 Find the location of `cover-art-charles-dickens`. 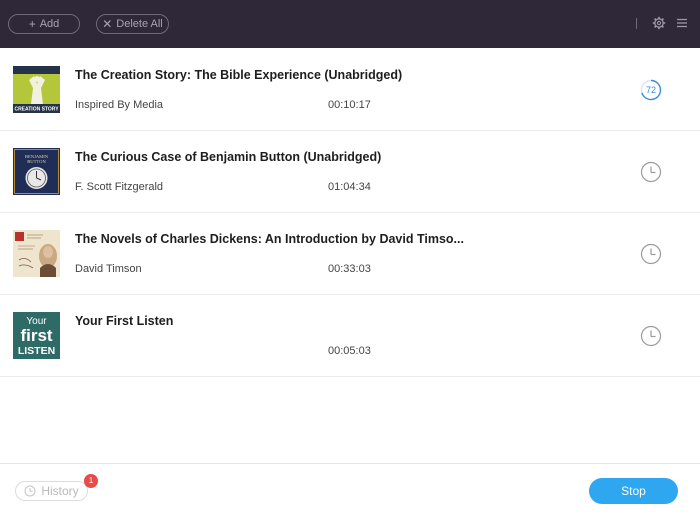

cover-art-charles-dickens is located at coordinates (36, 253).